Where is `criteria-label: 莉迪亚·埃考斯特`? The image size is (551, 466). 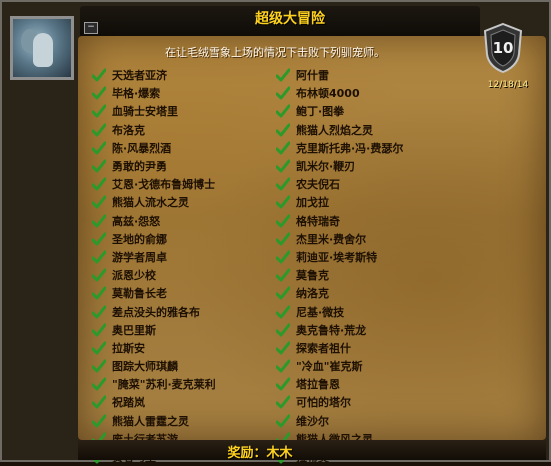 criteria-label: 莉迪亚·埃考斯特 is located at coordinates (337, 257).